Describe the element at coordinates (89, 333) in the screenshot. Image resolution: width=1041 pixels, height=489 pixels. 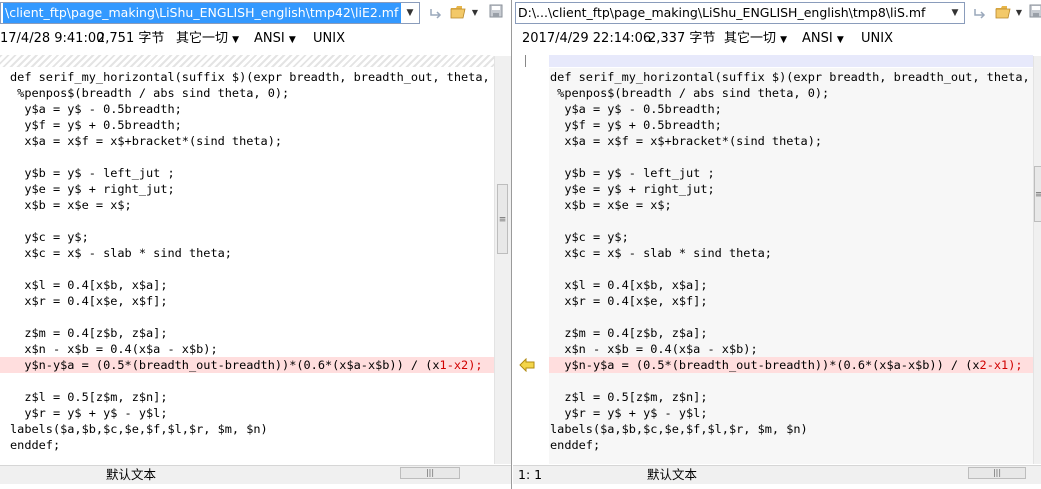
I see `code-line: z$m = 0.4[z$b, z$a];` at that location.